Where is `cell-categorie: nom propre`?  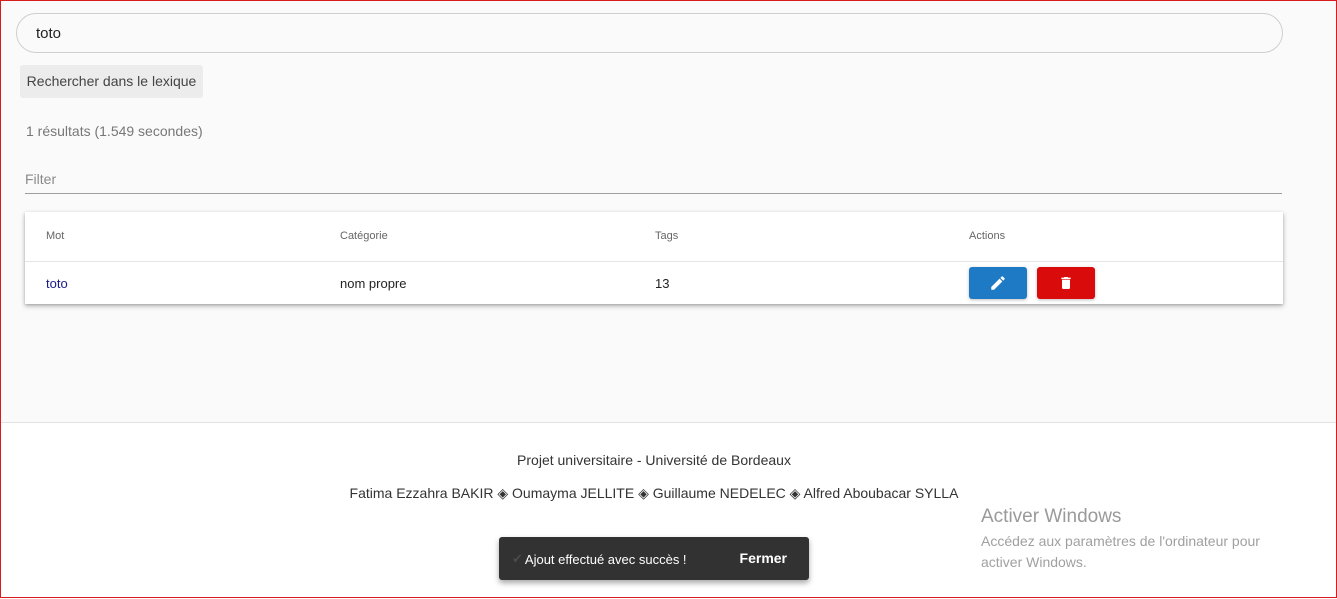
cell-categorie: nom propre is located at coordinates (373, 283).